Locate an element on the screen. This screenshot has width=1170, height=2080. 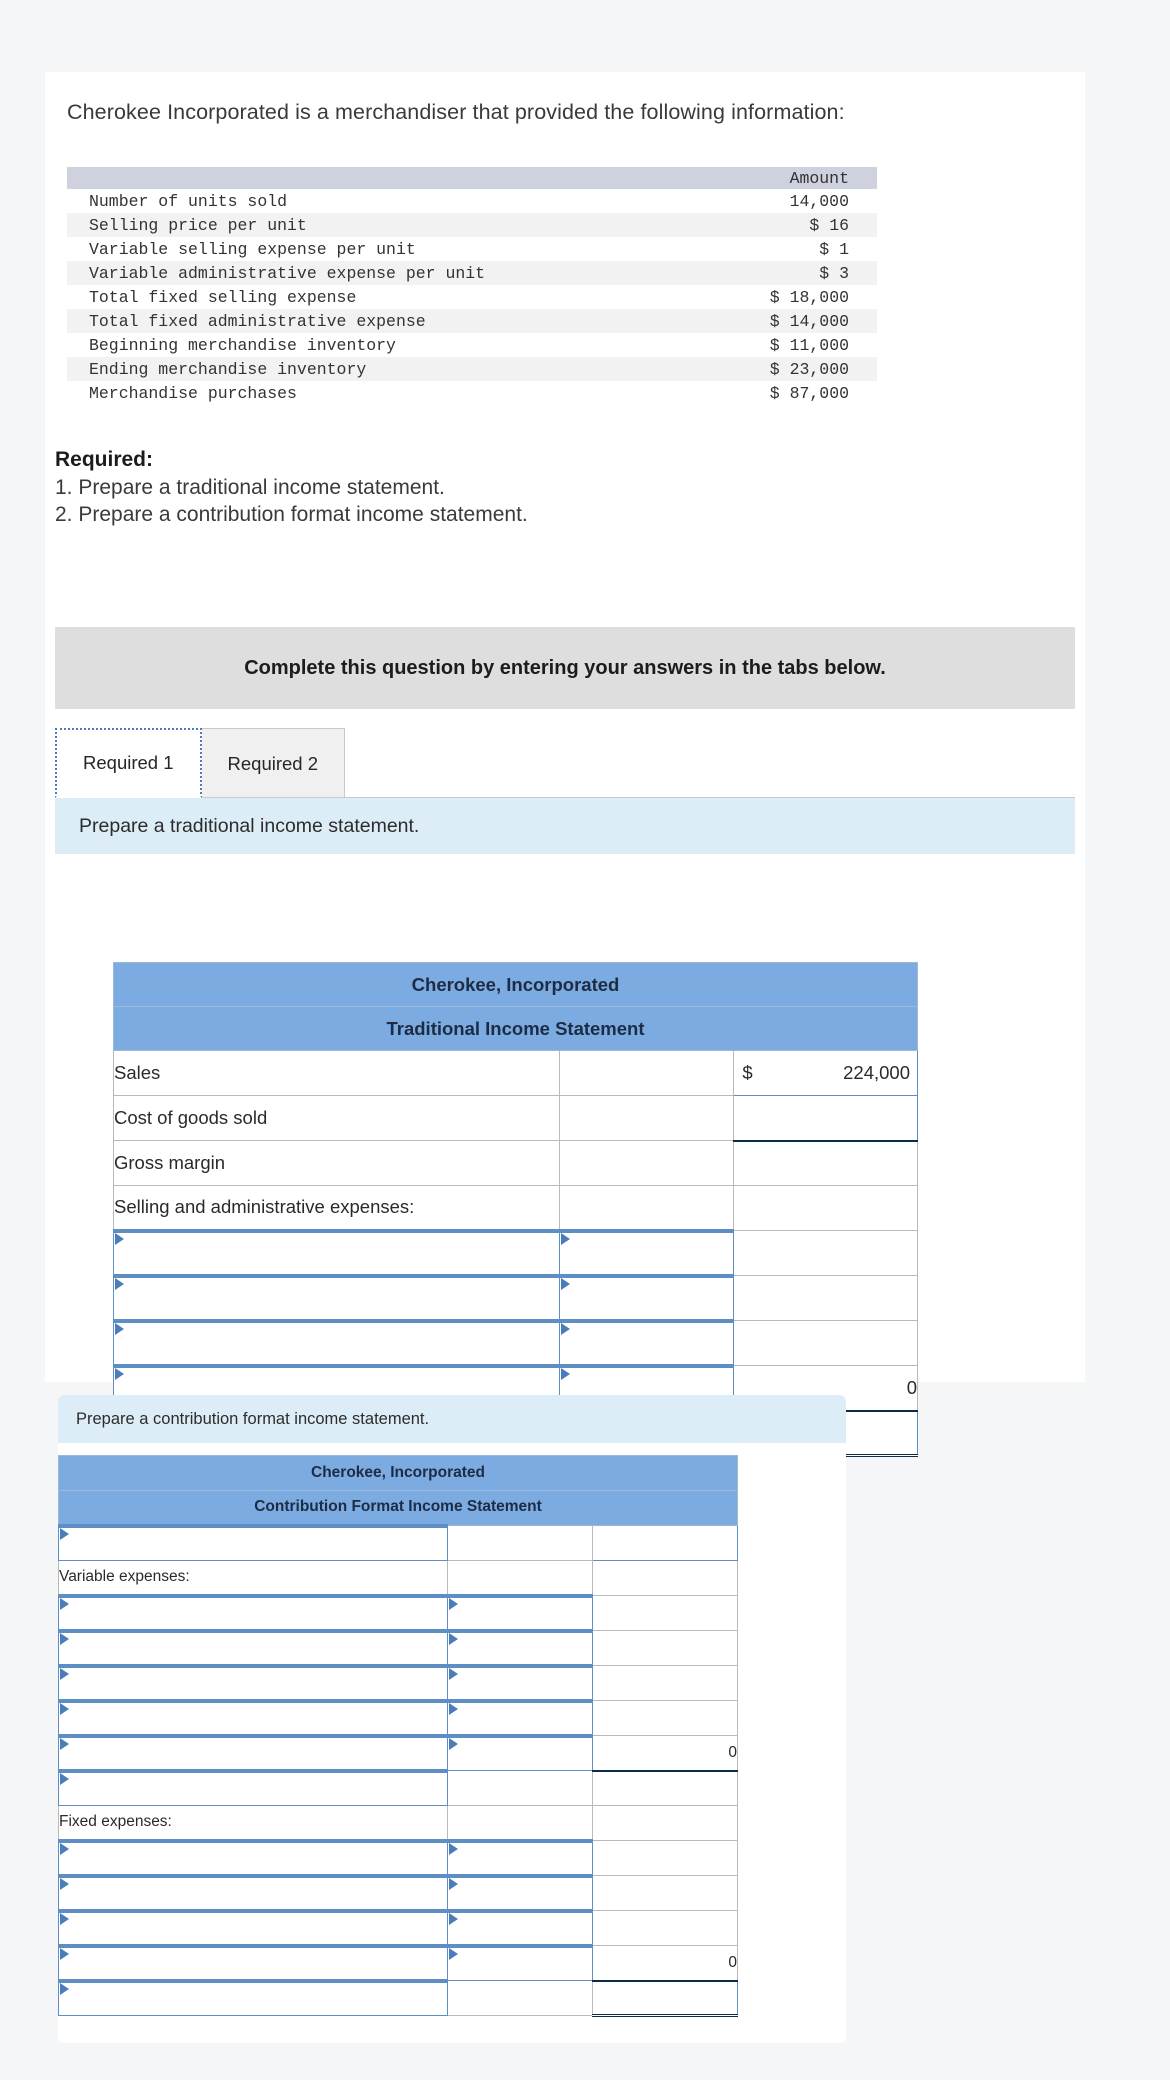
tab-label: Required 1 is located at coordinates (128, 762).